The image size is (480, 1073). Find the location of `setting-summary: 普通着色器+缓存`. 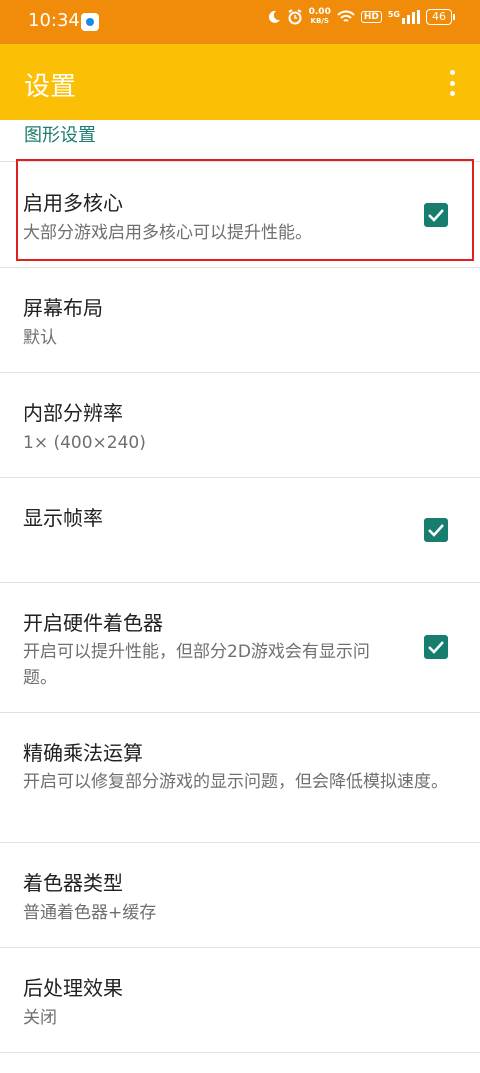

setting-summary: 普通着色器+缓存 is located at coordinates (90, 913).